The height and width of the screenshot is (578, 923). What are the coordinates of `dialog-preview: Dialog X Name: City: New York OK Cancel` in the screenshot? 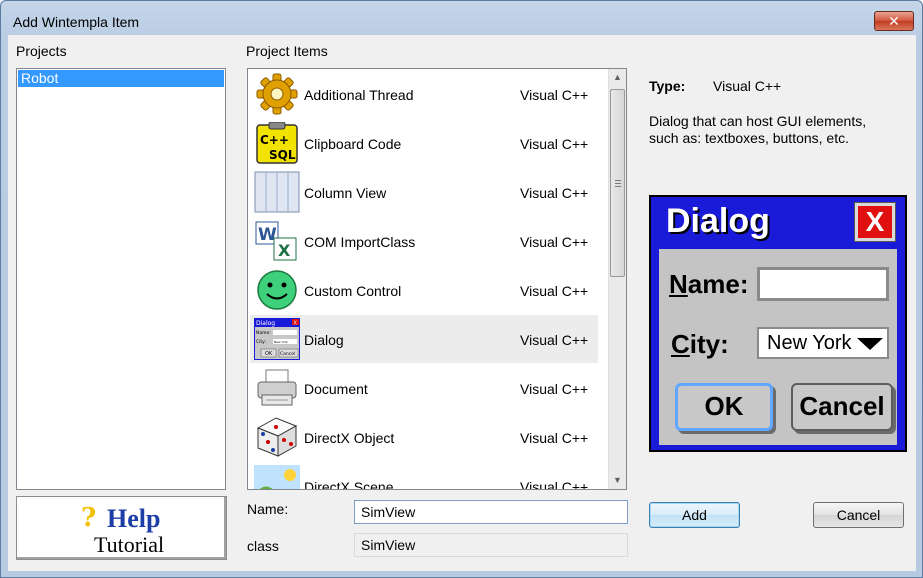 It's located at (778, 323).